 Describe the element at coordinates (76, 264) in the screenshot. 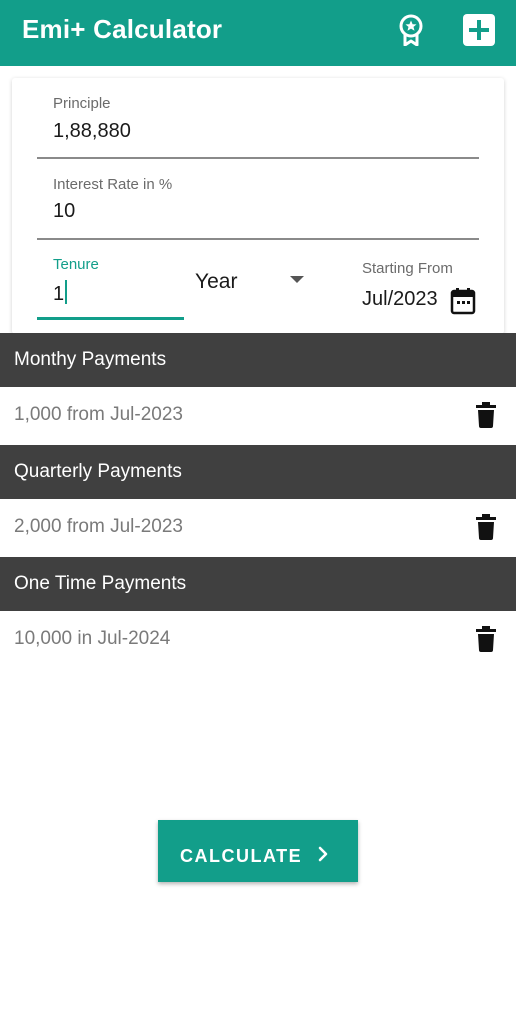

I see `tenure-label: Tenure` at that location.